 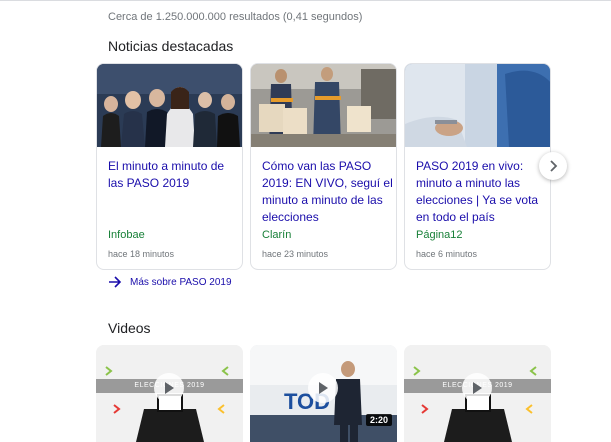 I want to click on more-news-link: Más sobre PASO 2019, so click(x=170, y=282).